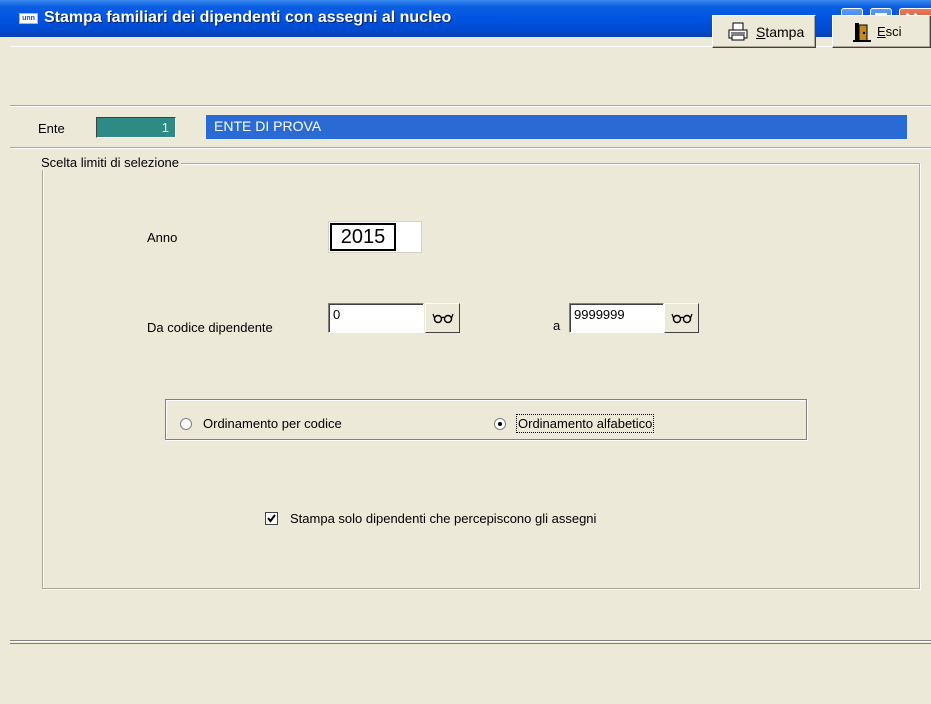  I want to click on a-codice-lookup-button, so click(681, 318).